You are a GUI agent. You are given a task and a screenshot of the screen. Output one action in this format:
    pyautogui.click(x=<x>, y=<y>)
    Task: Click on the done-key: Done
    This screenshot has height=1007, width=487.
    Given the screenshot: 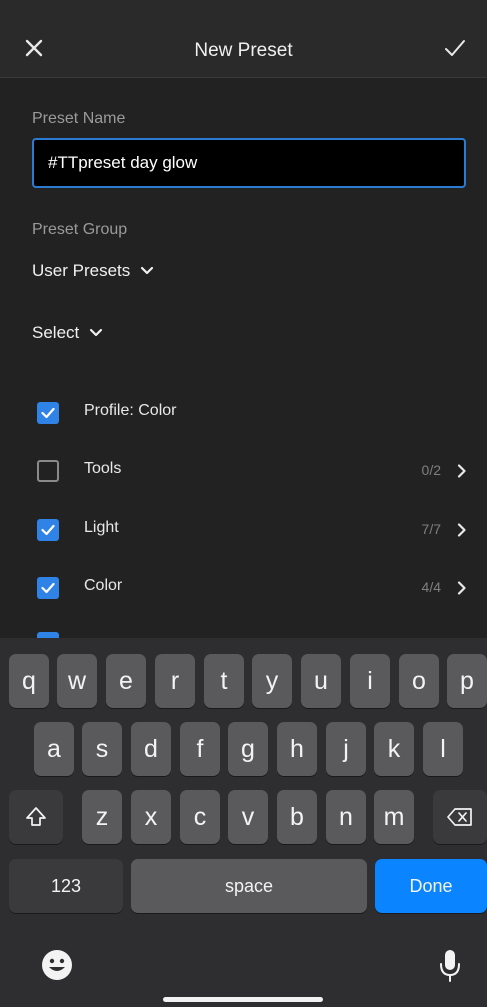 What is the action you would take?
    pyautogui.click(x=431, y=886)
    